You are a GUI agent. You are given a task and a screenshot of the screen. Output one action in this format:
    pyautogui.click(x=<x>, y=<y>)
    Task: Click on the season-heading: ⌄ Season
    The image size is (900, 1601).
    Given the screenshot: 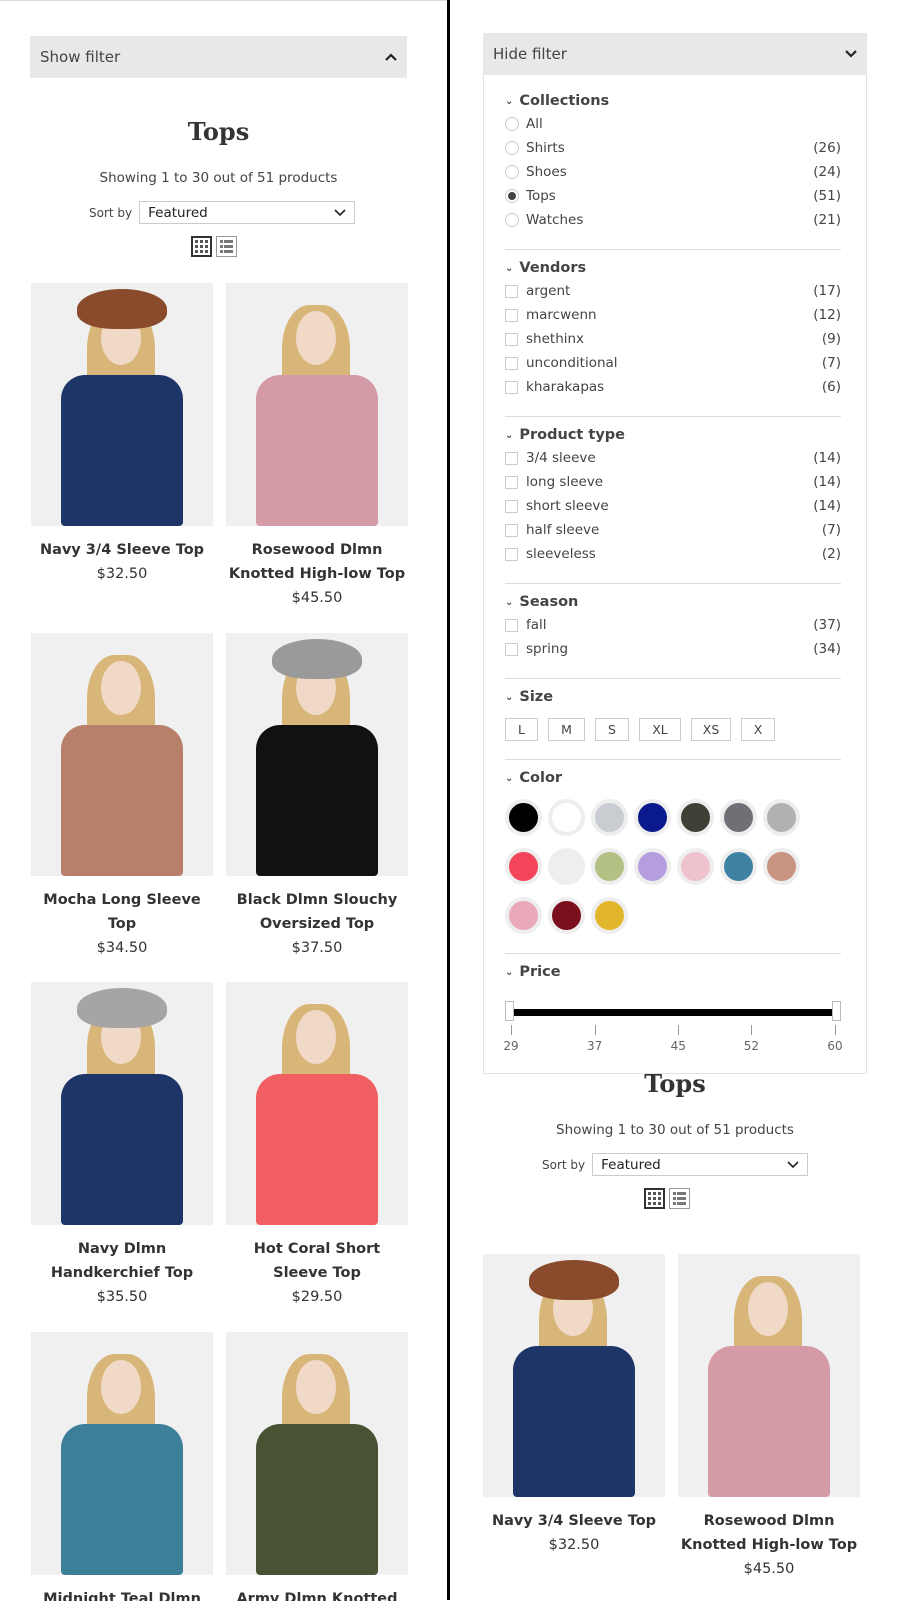 What is the action you would take?
    pyautogui.click(x=673, y=602)
    